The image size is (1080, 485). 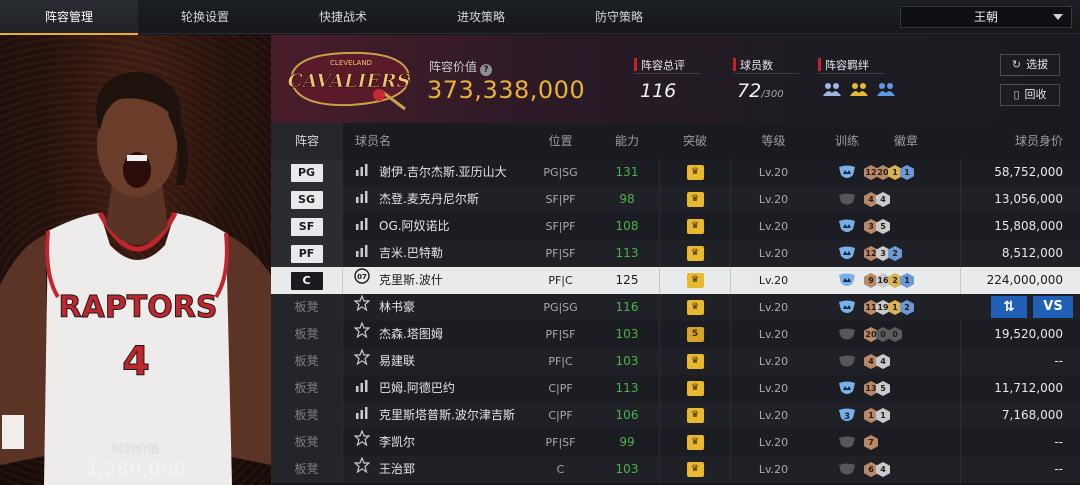 I want to click on header-breakthrough: 突破, so click(x=695, y=141).